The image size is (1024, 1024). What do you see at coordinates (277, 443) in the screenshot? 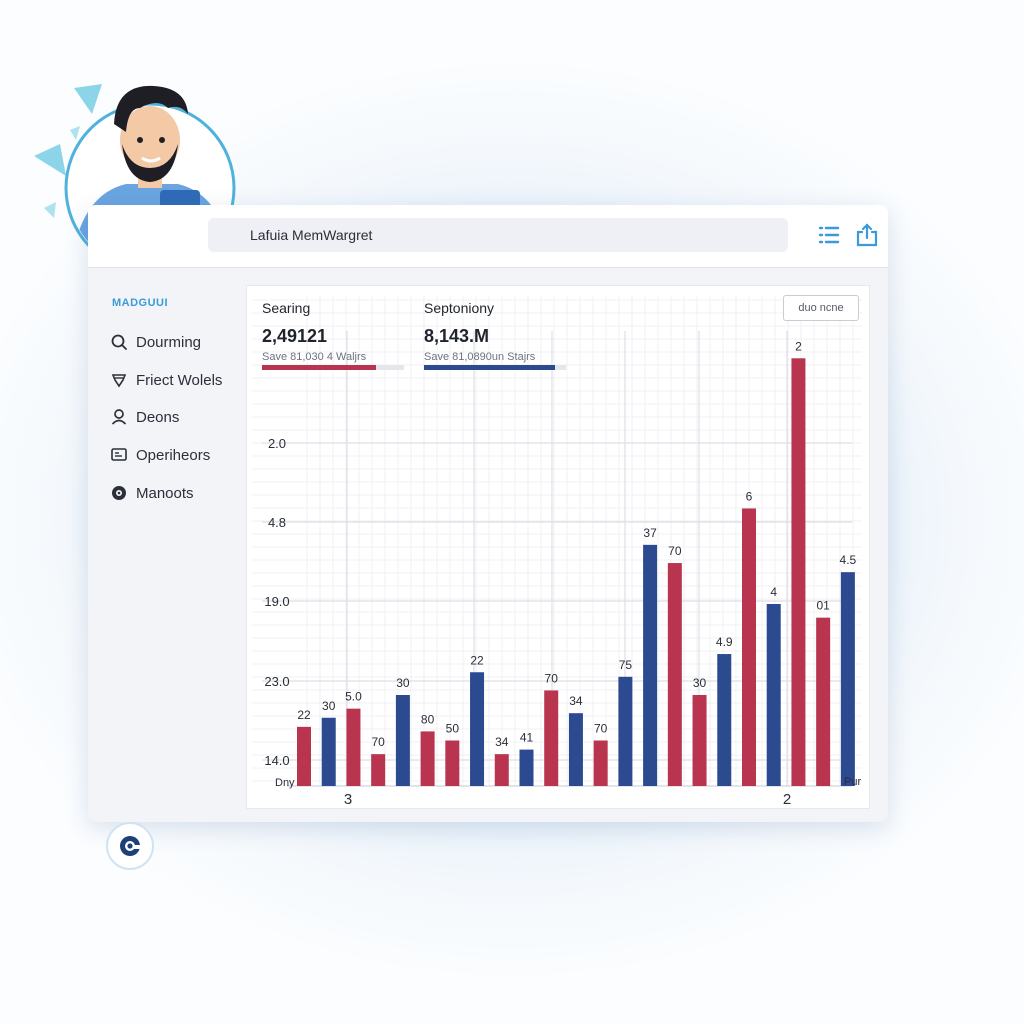
I see `y-tick-label: 2.0` at bounding box center [277, 443].